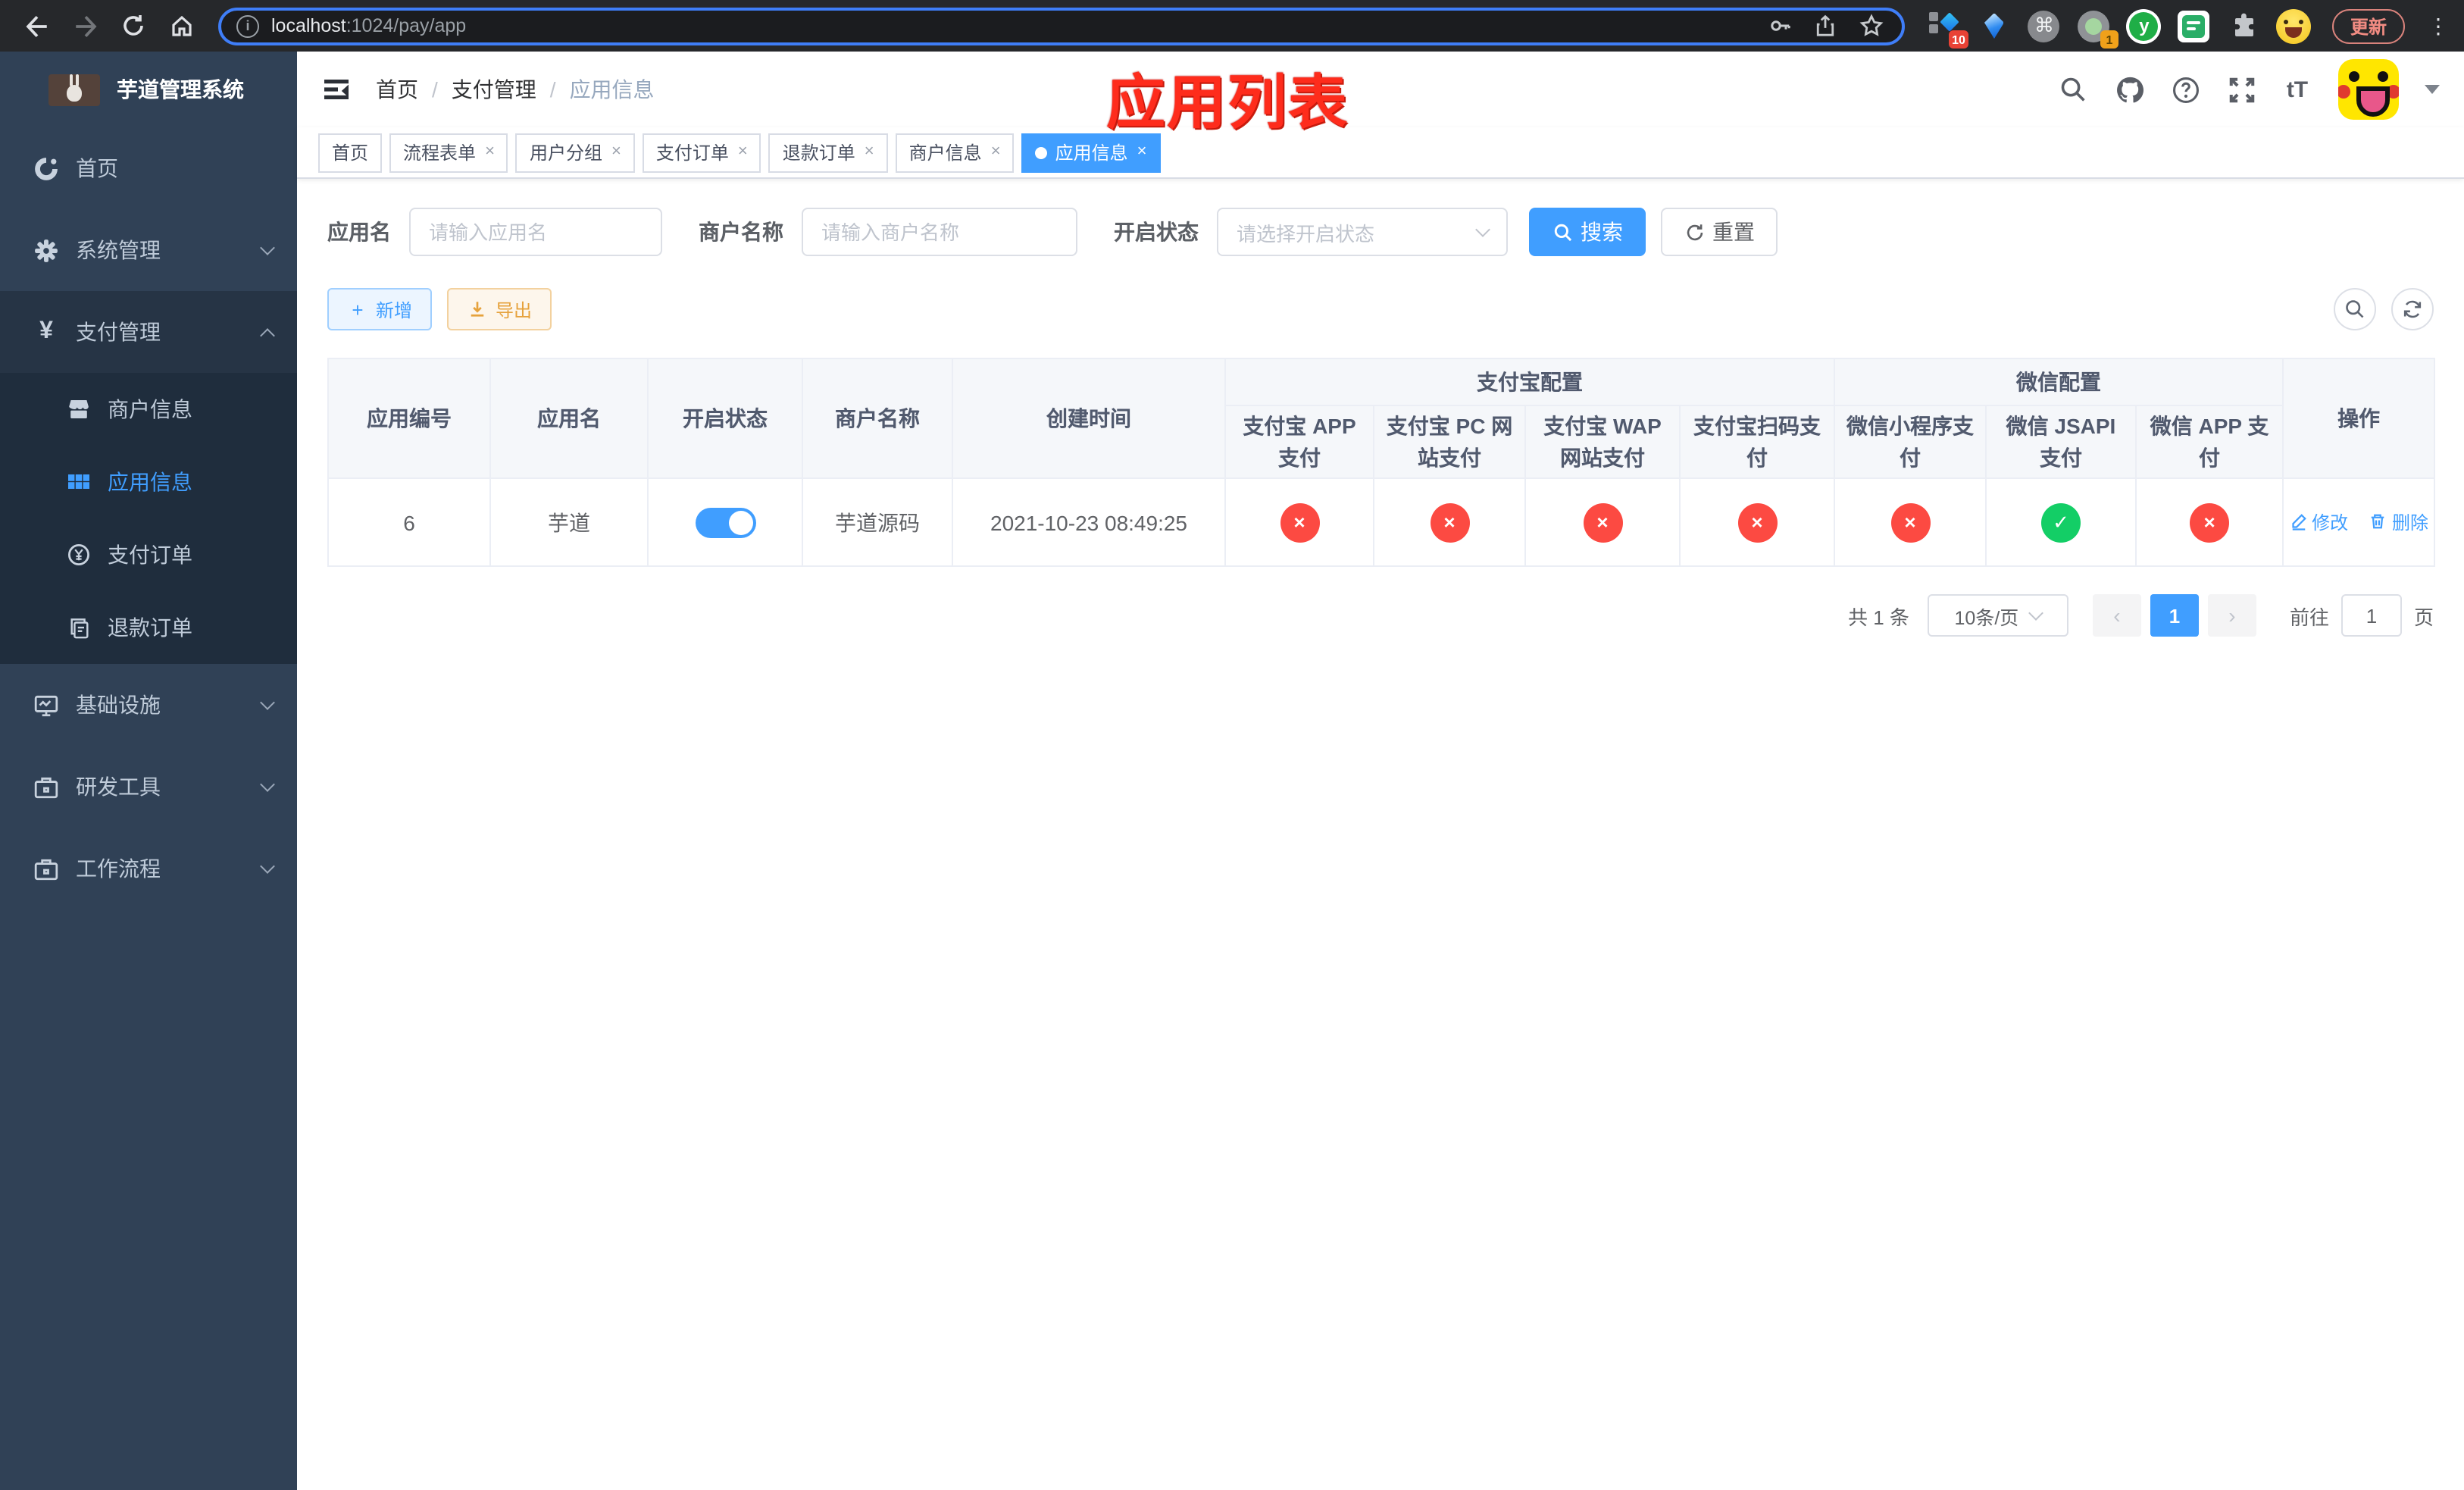  I want to click on extension-recorder-icon: 1, so click(2097, 28).